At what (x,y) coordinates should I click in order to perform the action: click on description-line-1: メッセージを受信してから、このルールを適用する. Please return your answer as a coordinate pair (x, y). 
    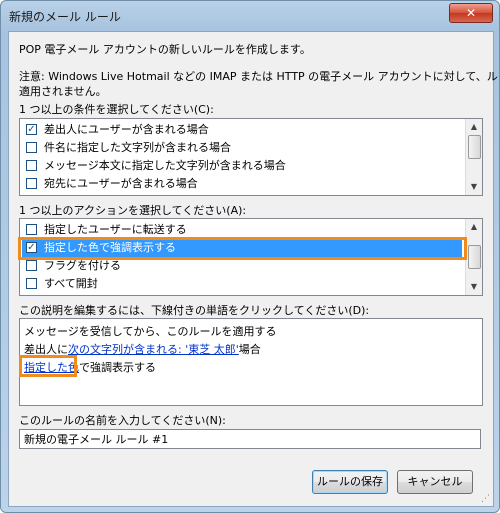
    Looking at the image, I should click on (150, 331).